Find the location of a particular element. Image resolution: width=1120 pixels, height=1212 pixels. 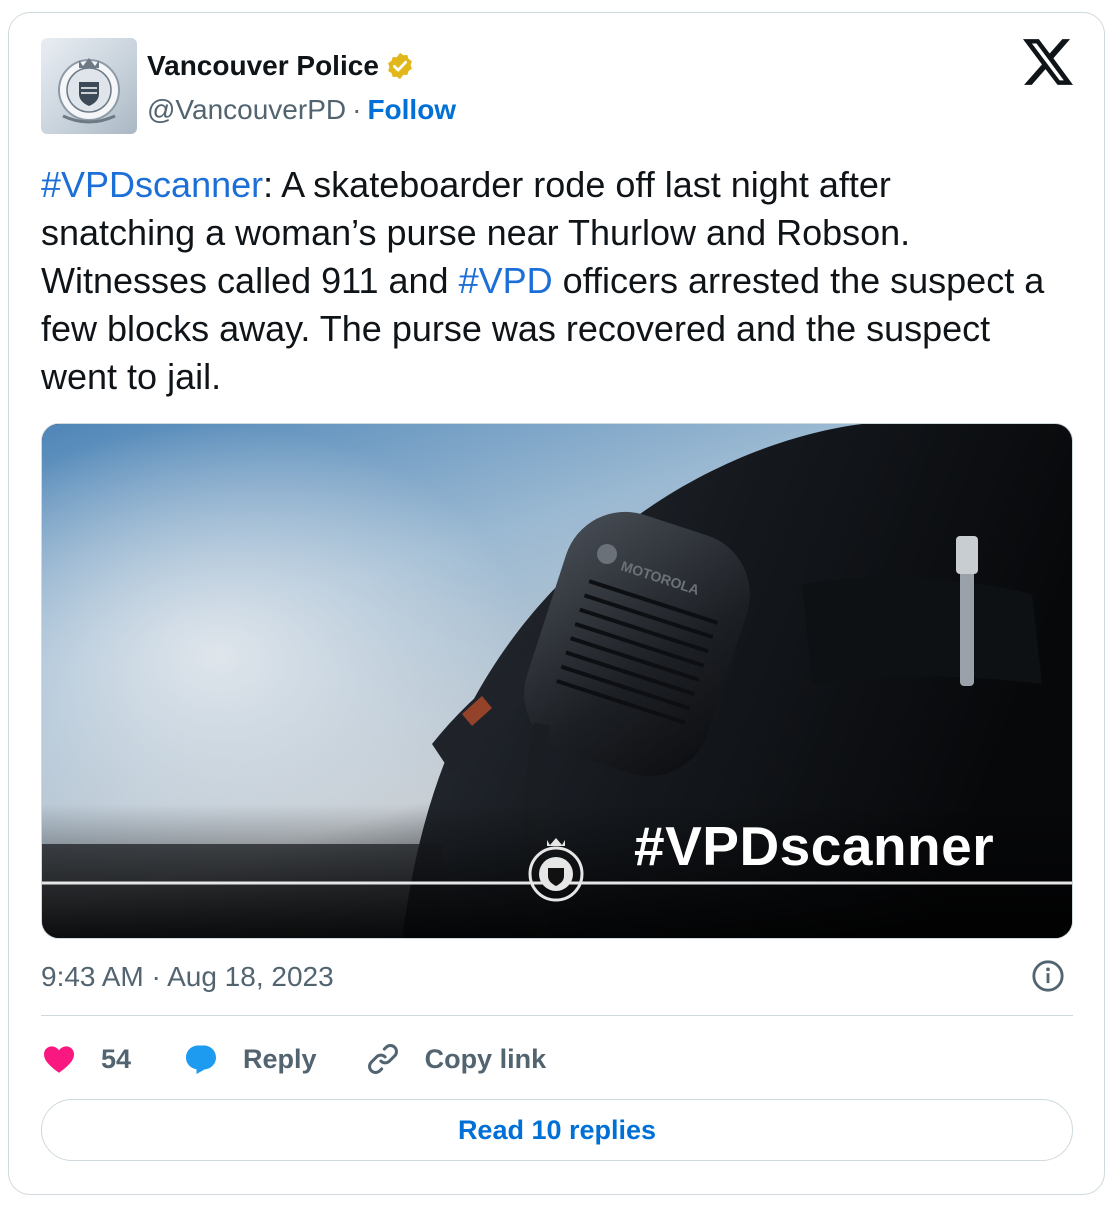

verified-badge-icon is located at coordinates (400, 66).